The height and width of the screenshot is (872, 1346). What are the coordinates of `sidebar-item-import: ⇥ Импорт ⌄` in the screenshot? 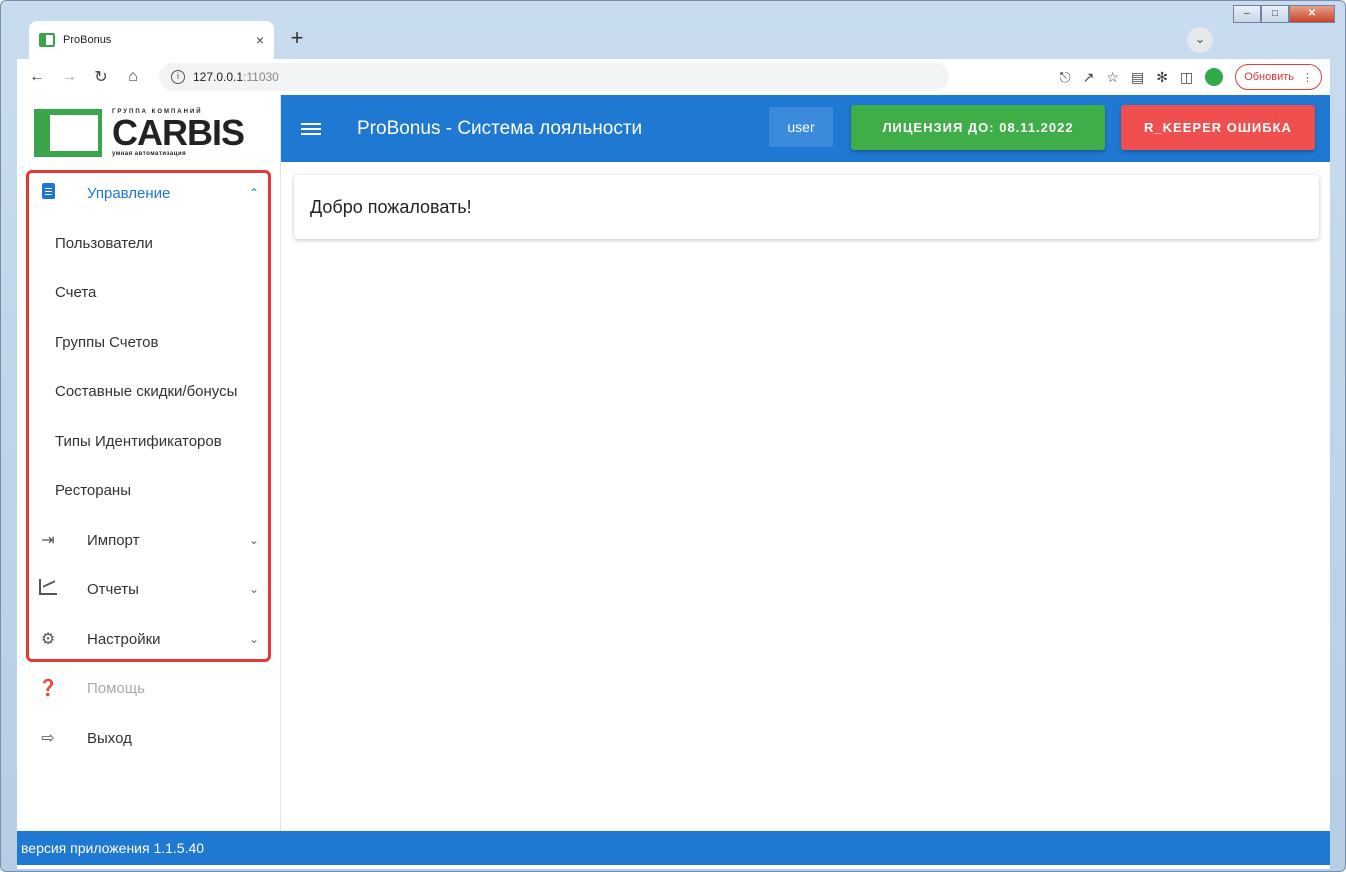 It's located at (149, 540).